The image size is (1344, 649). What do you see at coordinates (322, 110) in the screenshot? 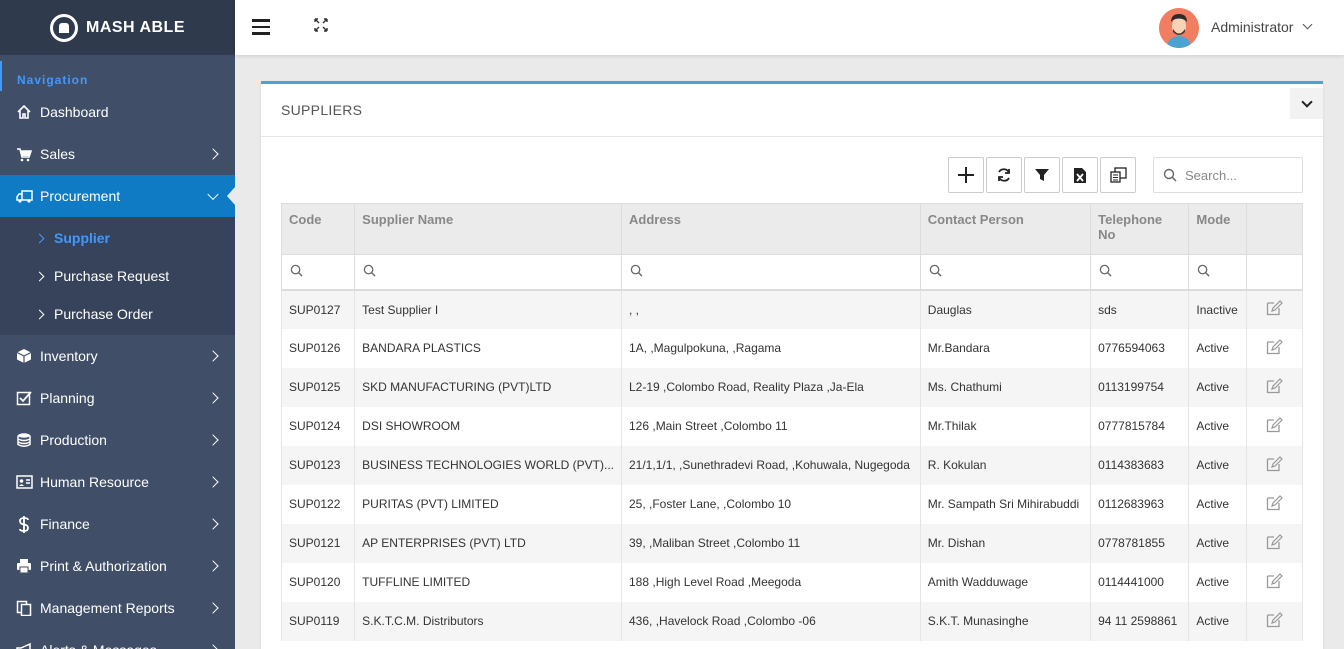
I see `page-title: SUPPLIERS` at bounding box center [322, 110].